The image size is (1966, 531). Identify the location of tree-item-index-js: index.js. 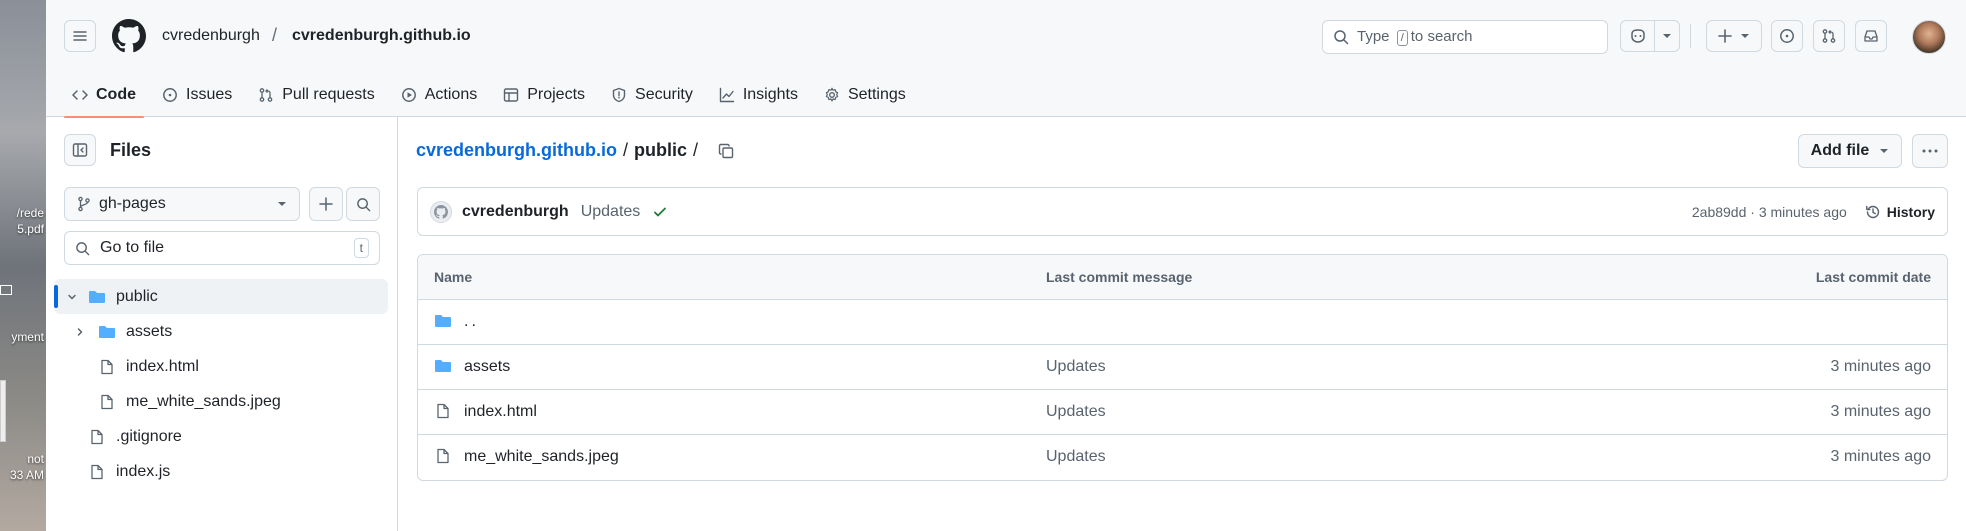
(221, 471).